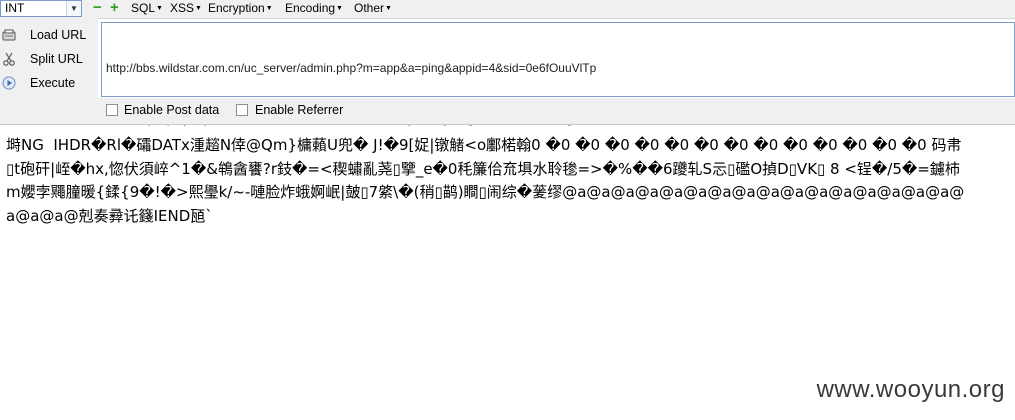  What do you see at coordinates (109, 215) in the screenshot?
I see `response-line: a@a@a@剋奏彛讬籛IEND瓸`` at bounding box center [109, 215].